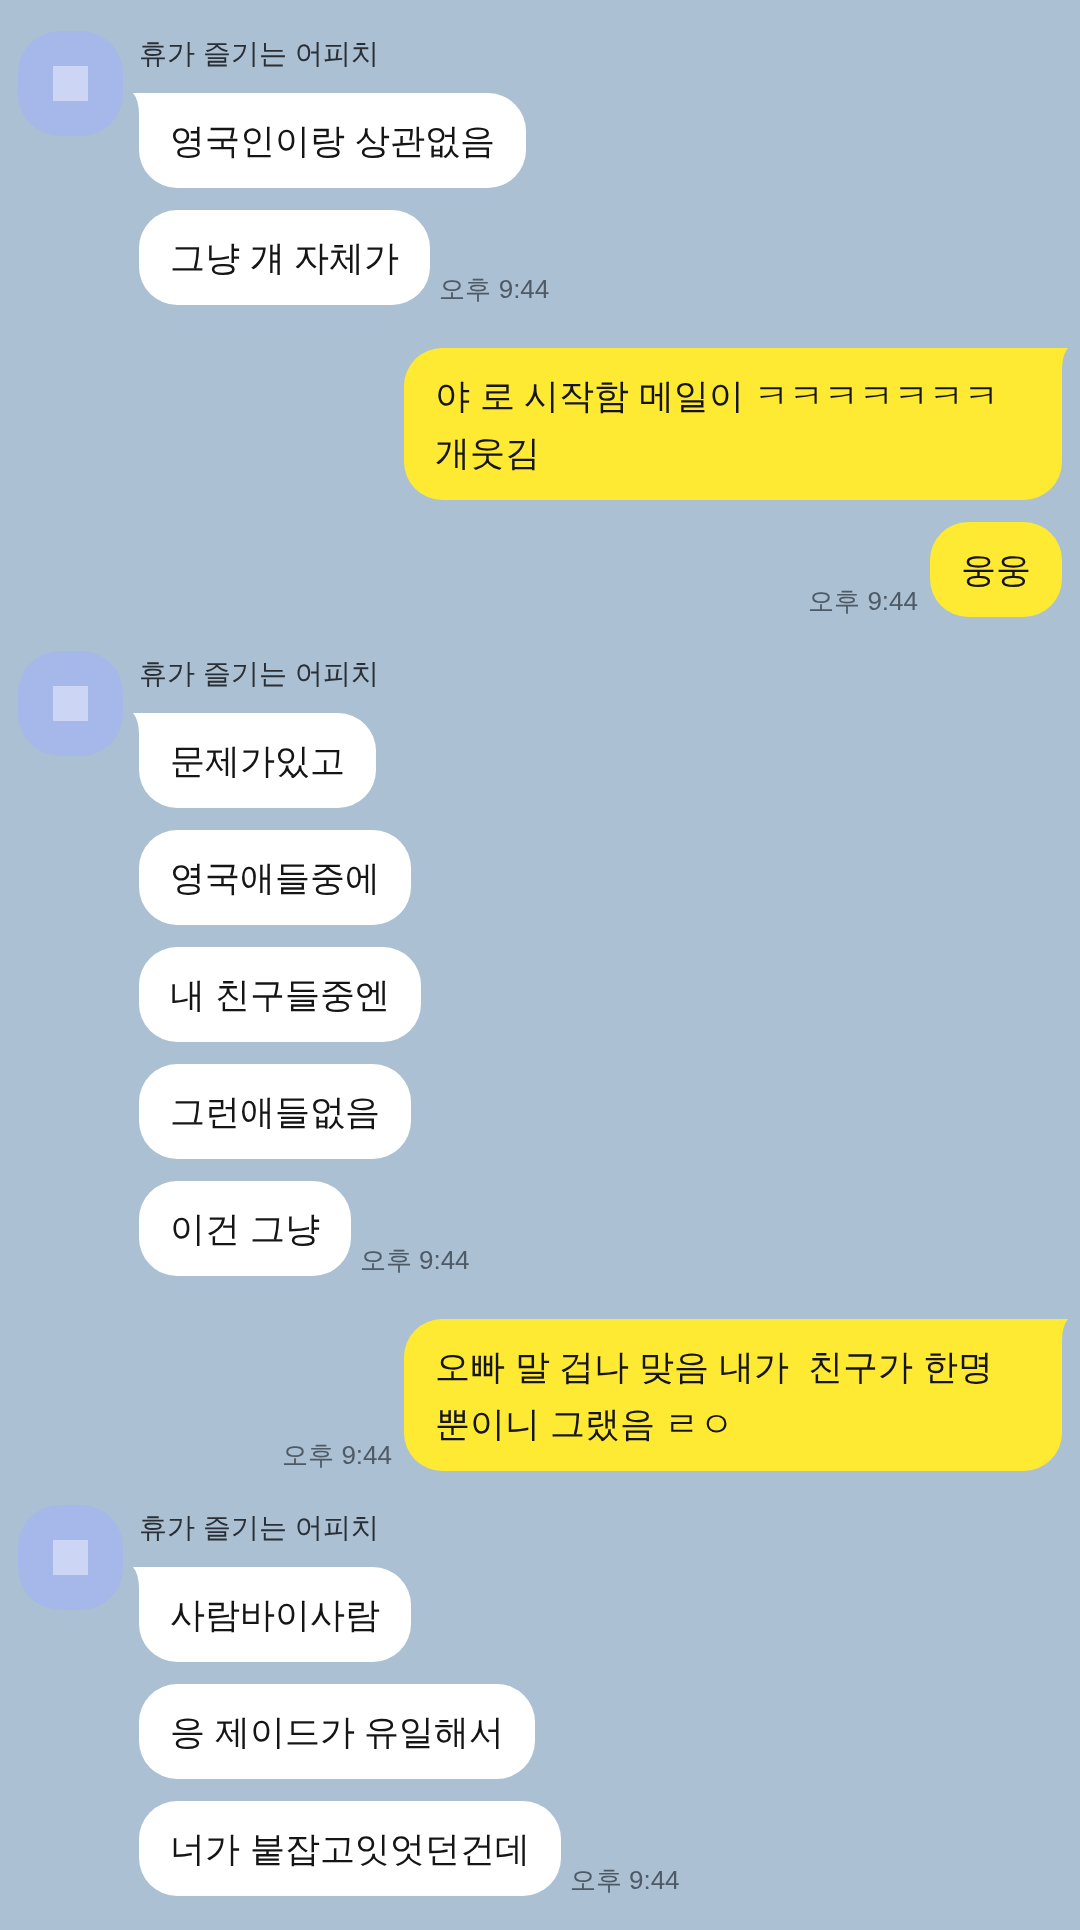  What do you see at coordinates (285, 257) in the screenshot?
I see `message-bubble: 그냥 걔 자체가` at bounding box center [285, 257].